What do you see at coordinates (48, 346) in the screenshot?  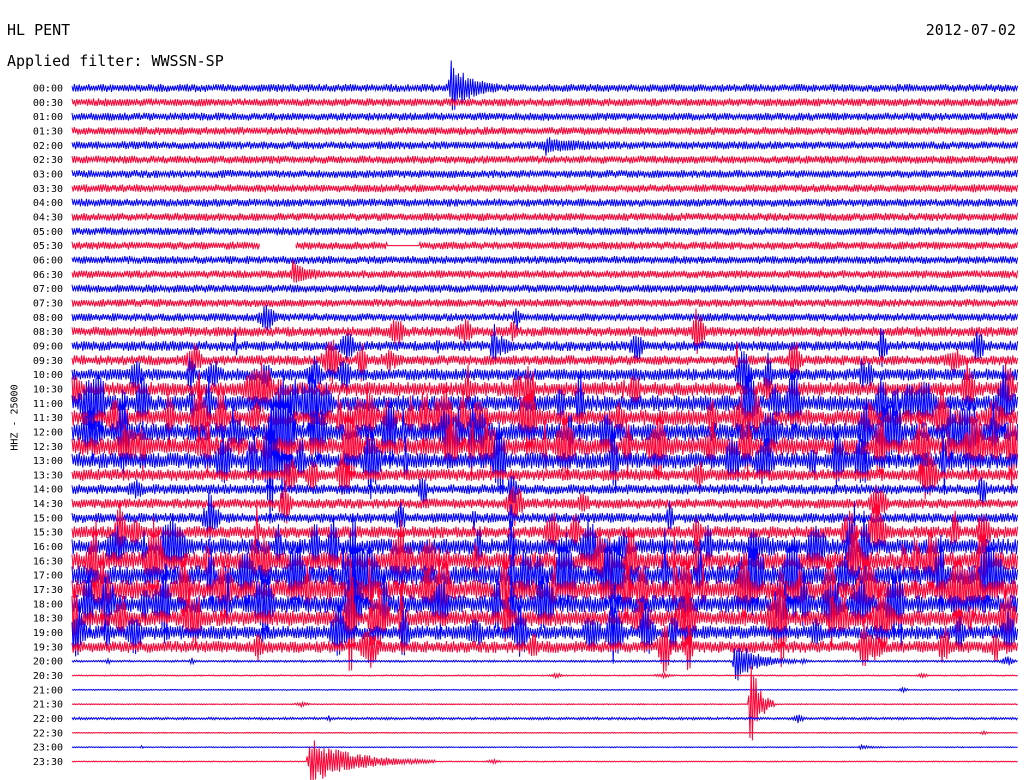 I see `row-label: 09:00` at bounding box center [48, 346].